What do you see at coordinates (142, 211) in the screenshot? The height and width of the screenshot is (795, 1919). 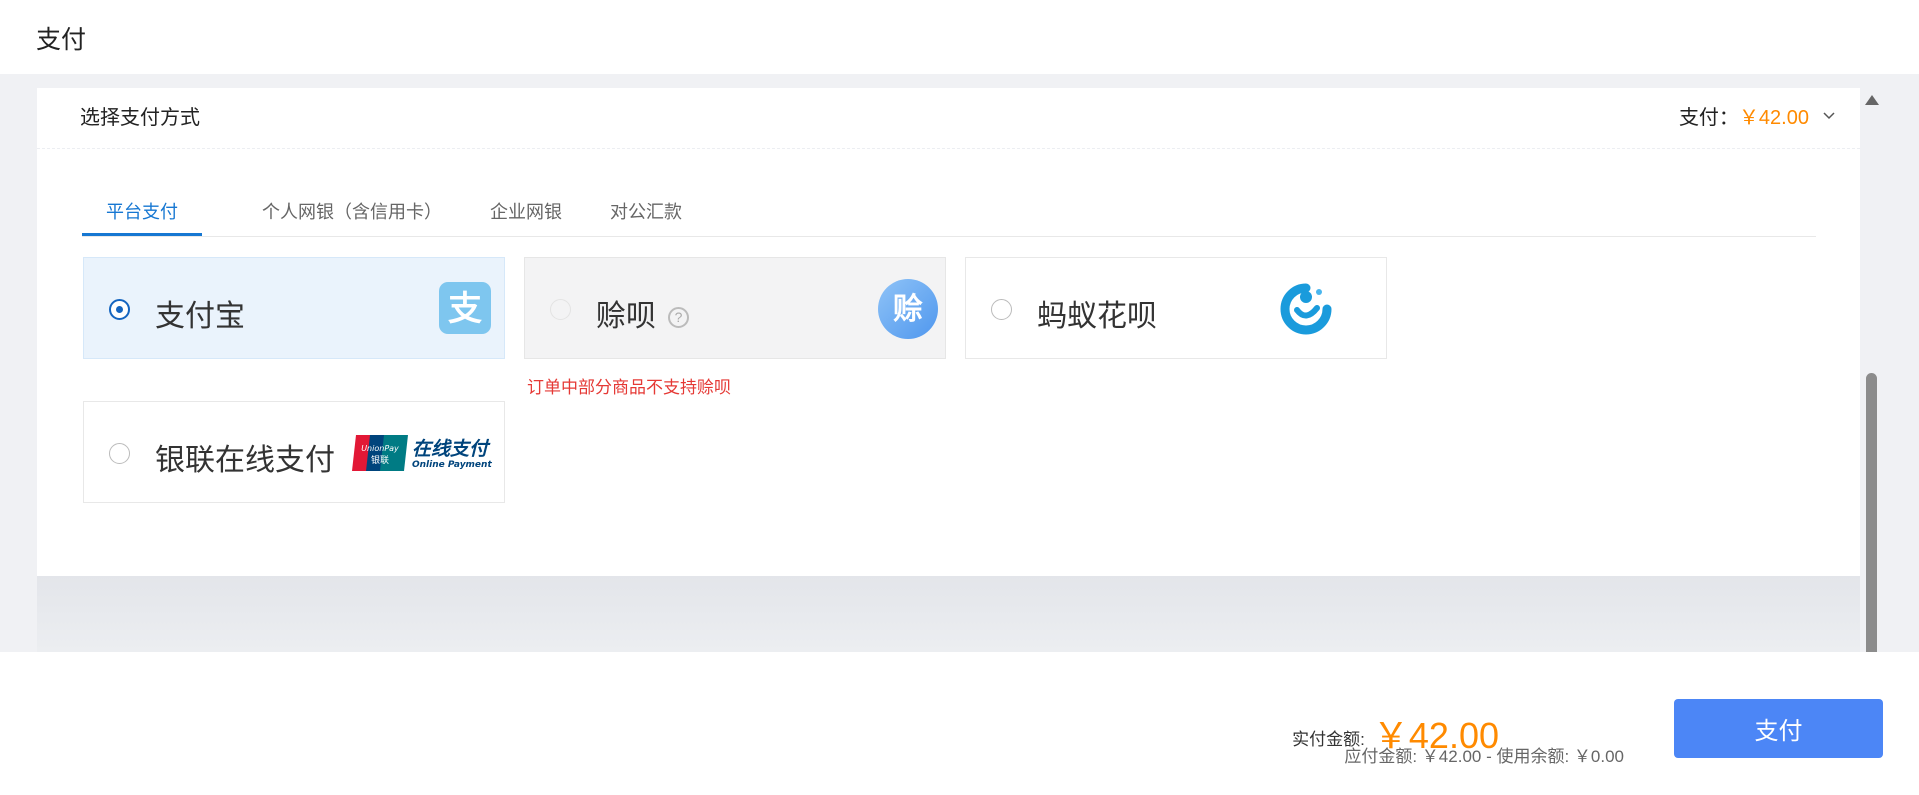 I see `tab-platform-pay: 平台支付` at bounding box center [142, 211].